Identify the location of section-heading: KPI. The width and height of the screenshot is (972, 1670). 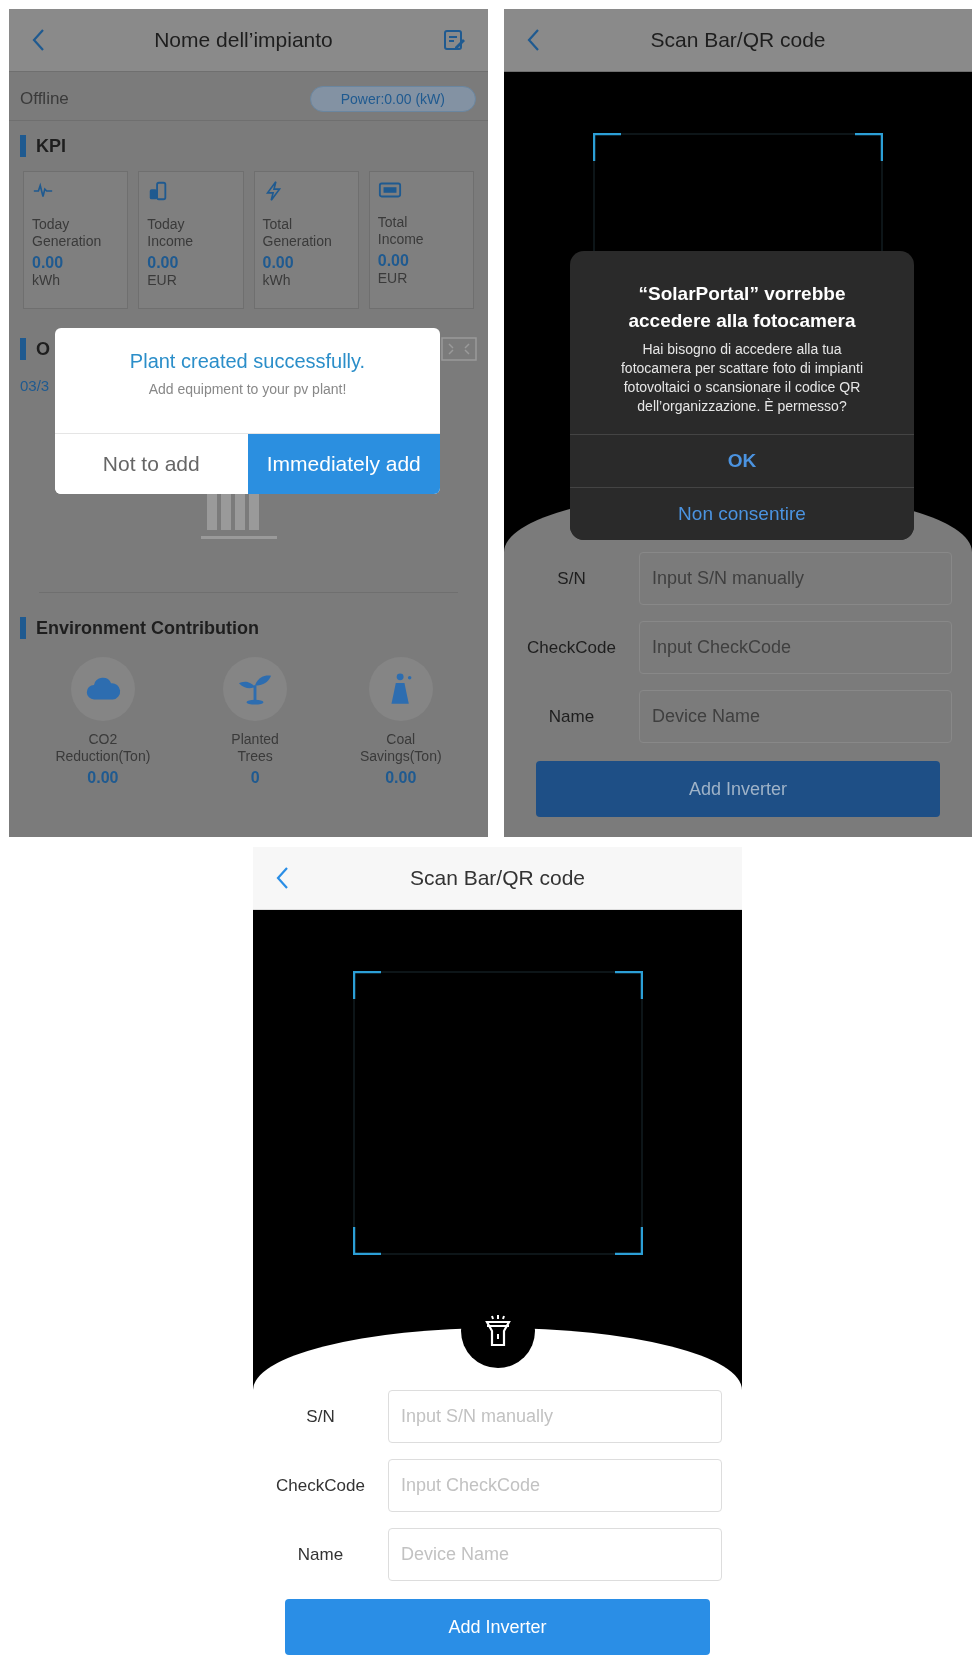
(51, 146).